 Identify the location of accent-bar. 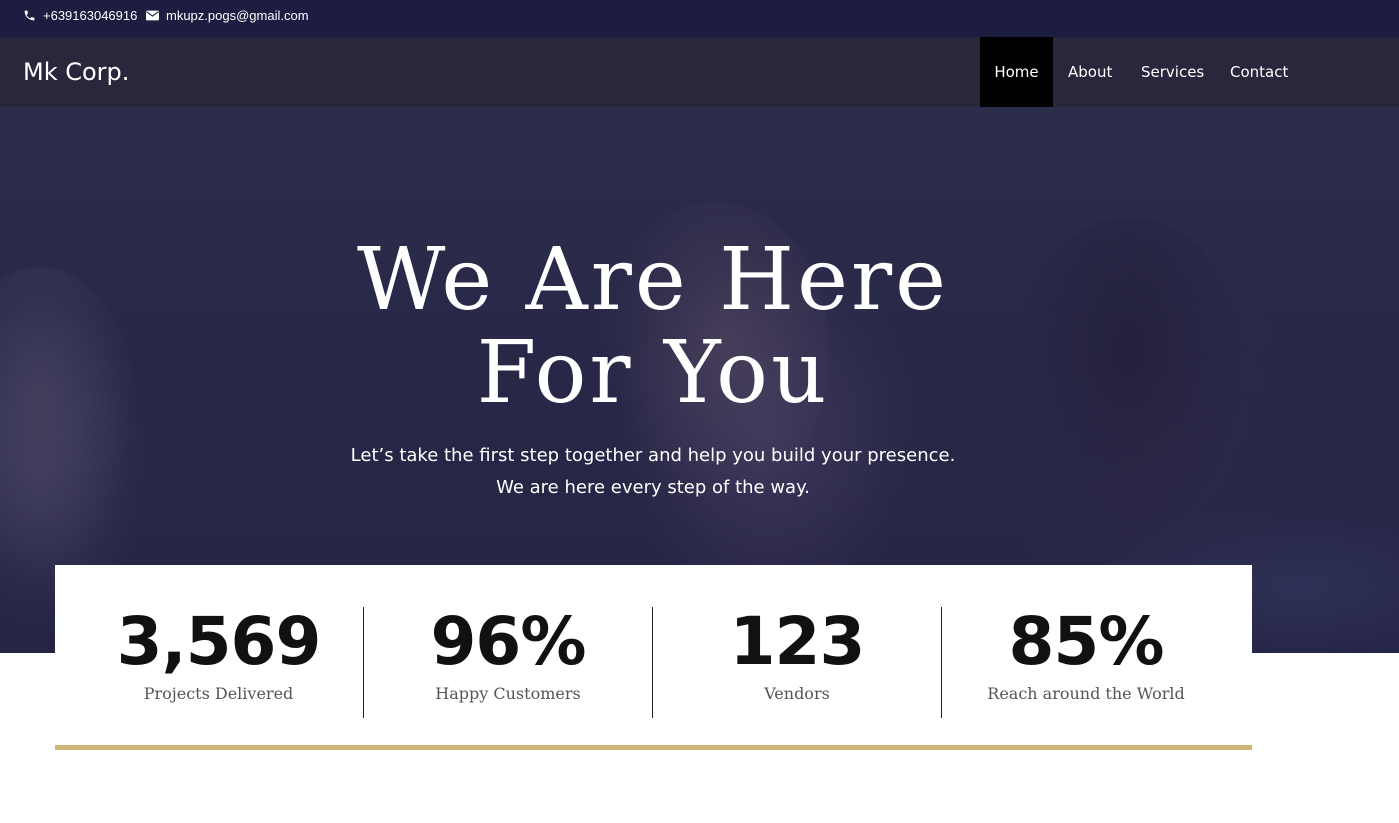
(653, 747).